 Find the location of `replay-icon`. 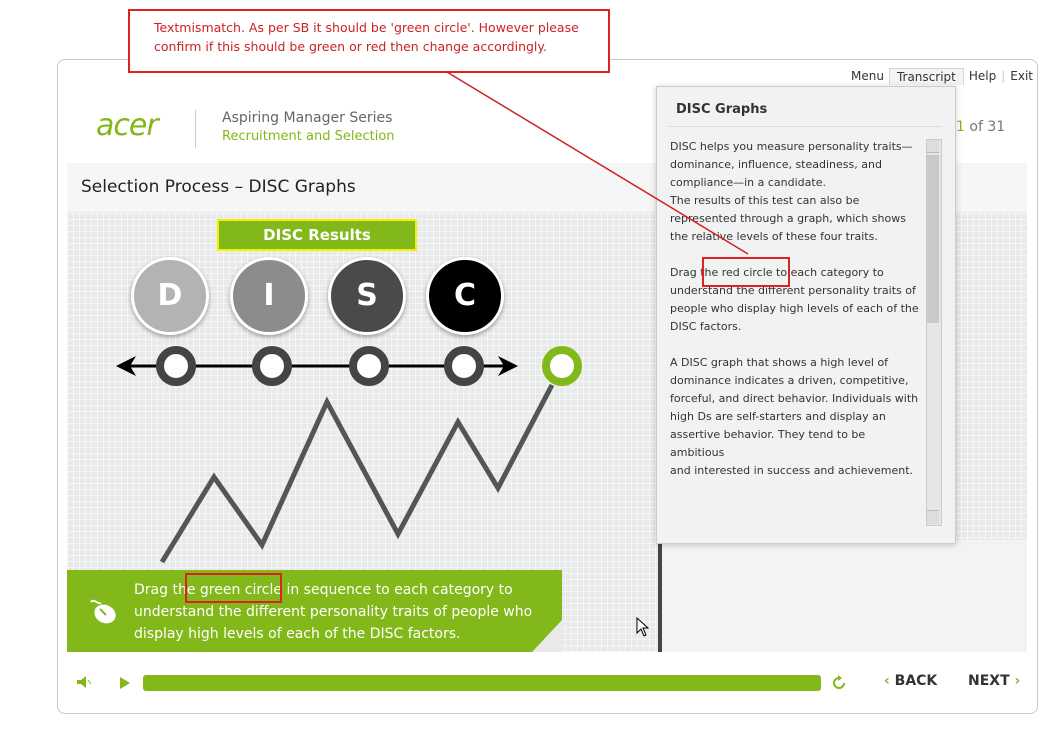

replay-icon is located at coordinates (839, 683).